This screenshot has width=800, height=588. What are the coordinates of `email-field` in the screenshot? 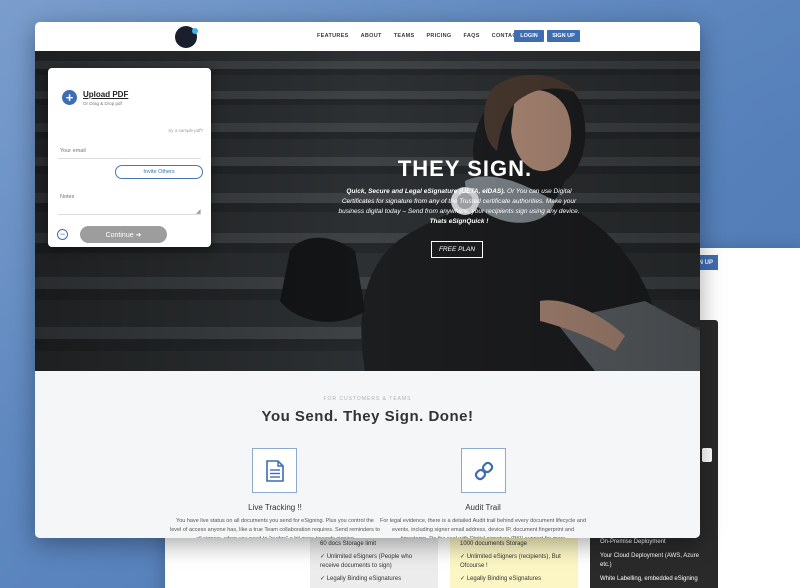 It's located at (129, 151).